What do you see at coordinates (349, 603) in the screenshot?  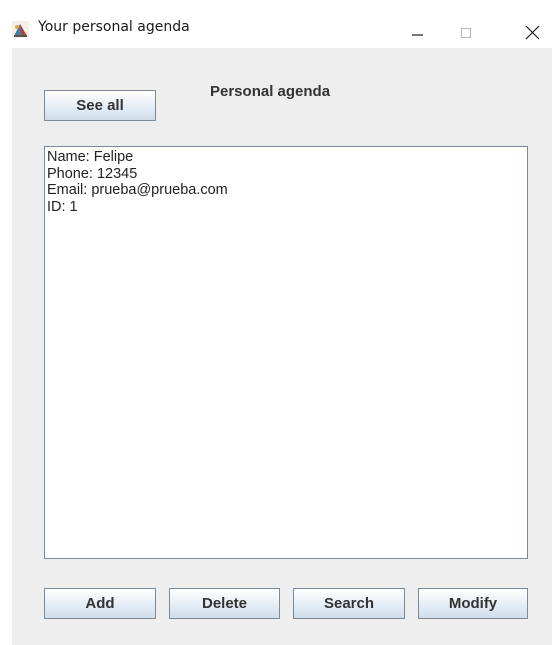 I see `search-button: Search` at bounding box center [349, 603].